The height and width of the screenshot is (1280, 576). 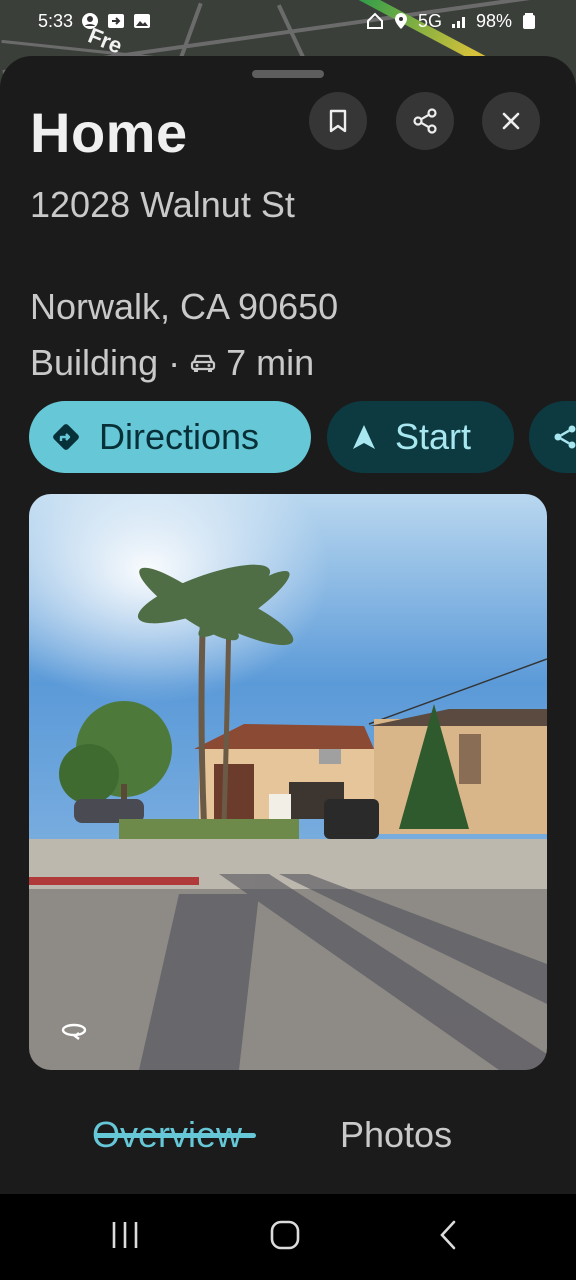 I want to click on account-icon, so click(x=90, y=21).